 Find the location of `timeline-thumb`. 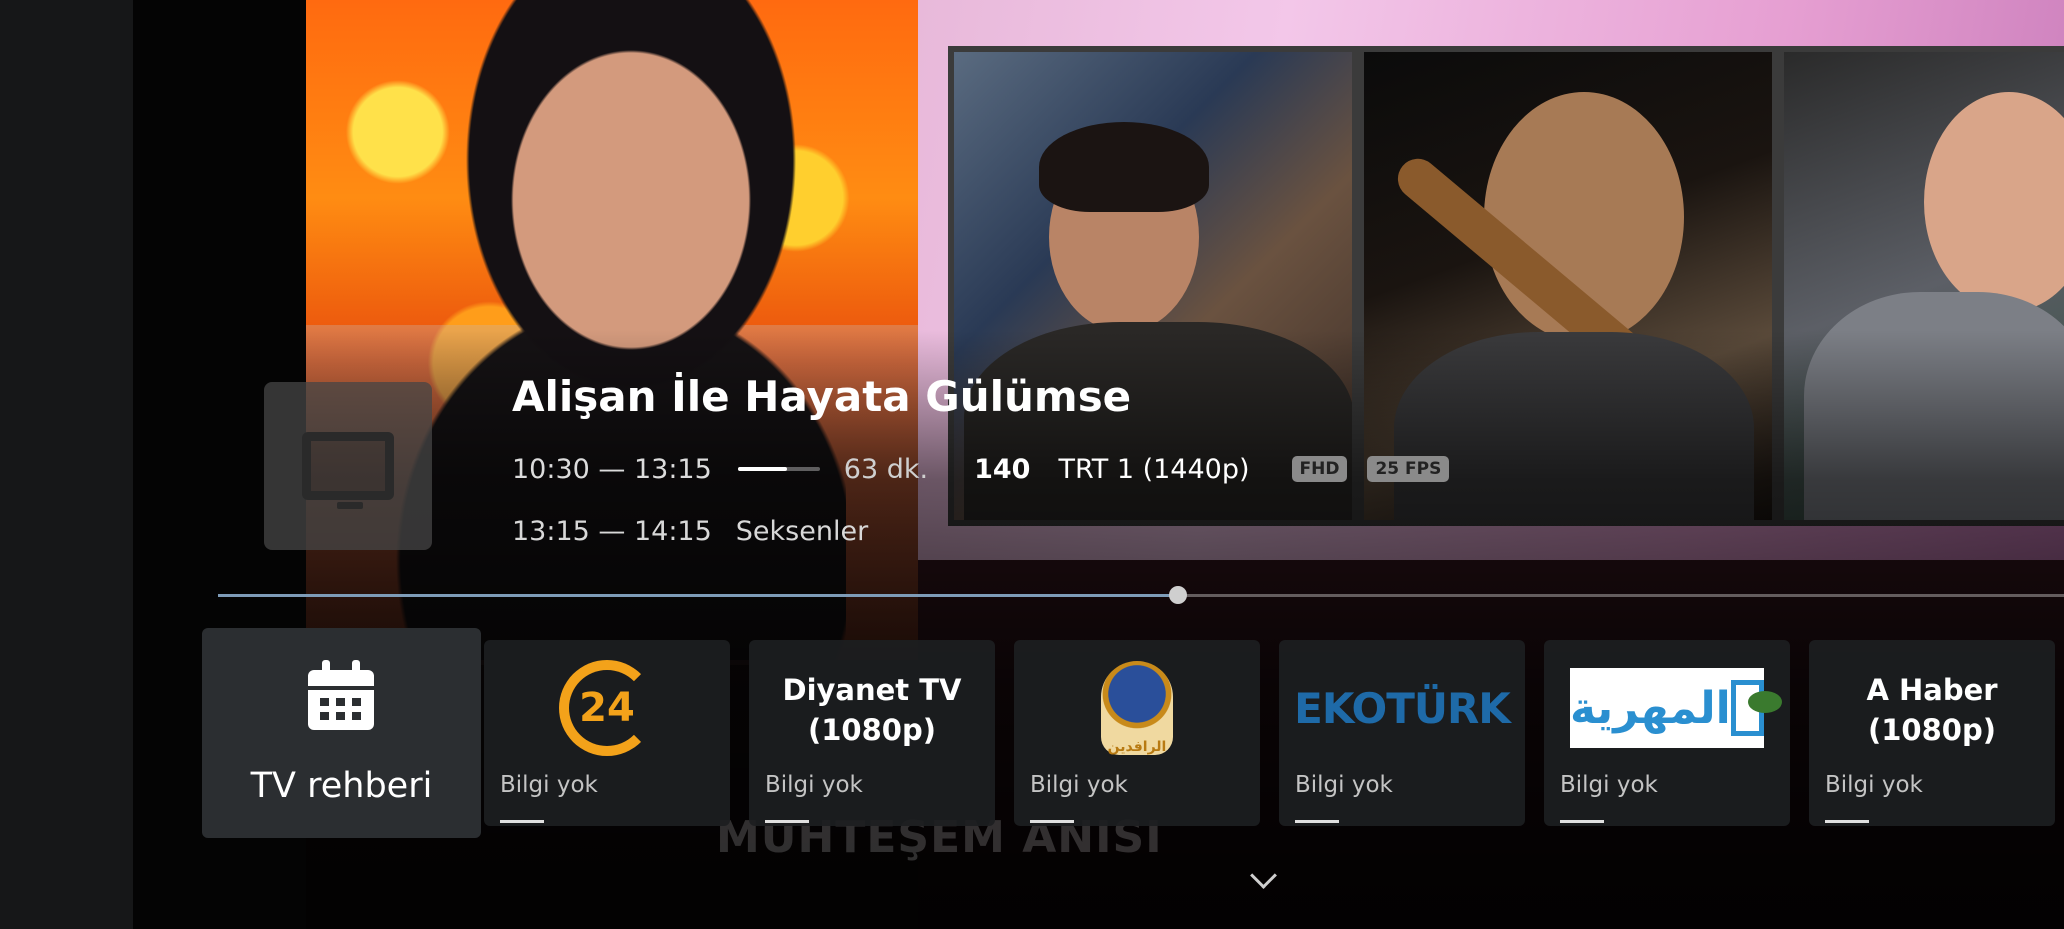

timeline-thumb is located at coordinates (1177, 595).